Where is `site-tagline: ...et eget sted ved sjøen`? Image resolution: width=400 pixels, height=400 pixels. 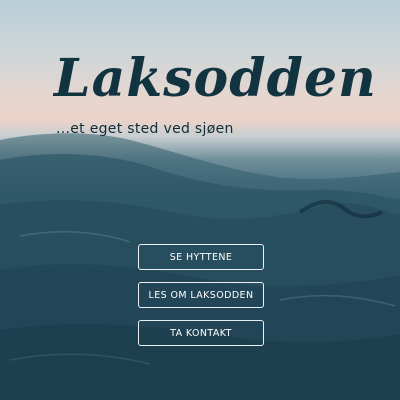 site-tagline: ...et eget sted ved sjøen is located at coordinates (145, 129).